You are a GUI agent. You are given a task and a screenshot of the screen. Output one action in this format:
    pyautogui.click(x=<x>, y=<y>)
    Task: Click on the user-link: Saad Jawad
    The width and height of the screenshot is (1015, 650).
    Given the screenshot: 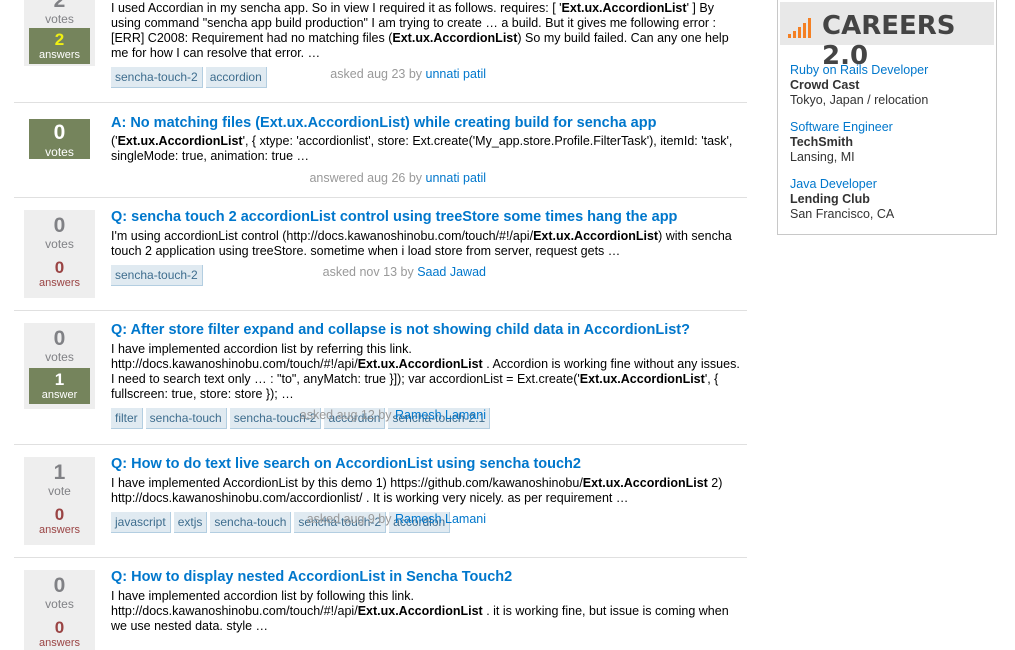 What is the action you would take?
    pyautogui.click(x=451, y=272)
    